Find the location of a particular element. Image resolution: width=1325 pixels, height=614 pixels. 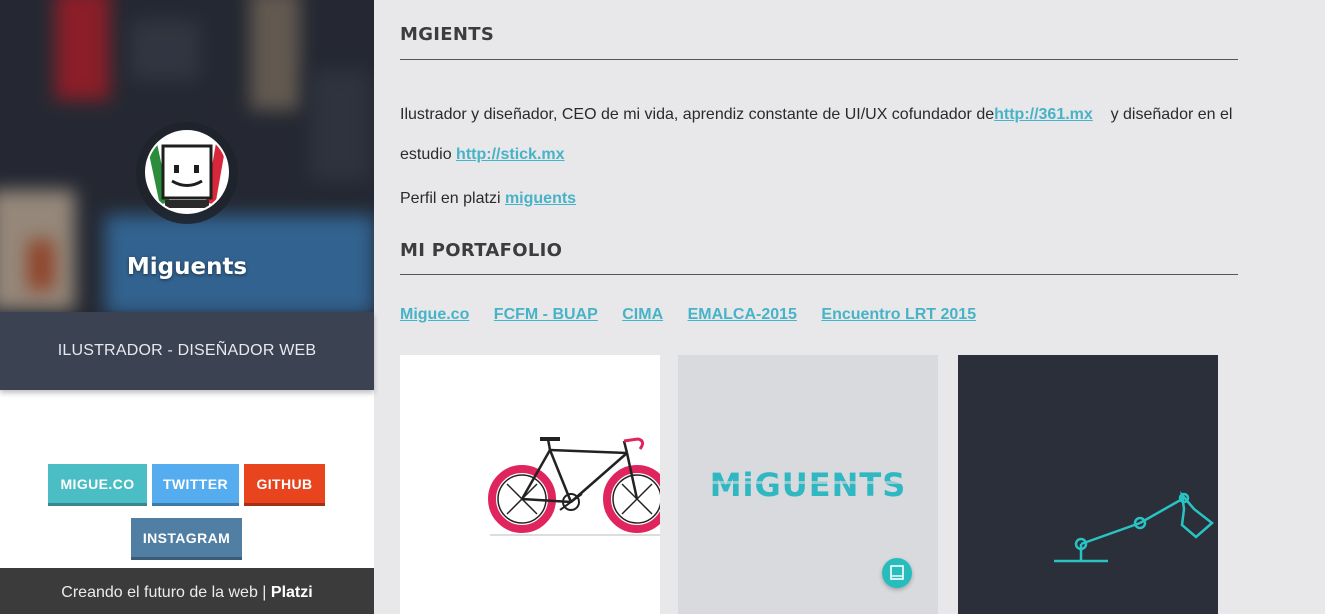

book-icon is located at coordinates (897, 572).